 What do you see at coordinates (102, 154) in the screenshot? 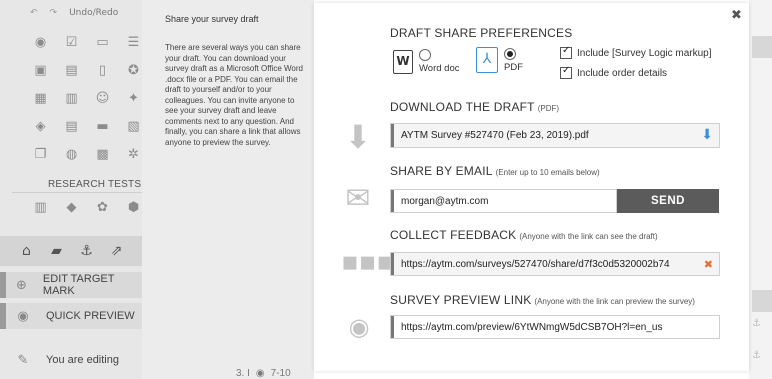
I see `hash-question-icon: ▩` at bounding box center [102, 154].